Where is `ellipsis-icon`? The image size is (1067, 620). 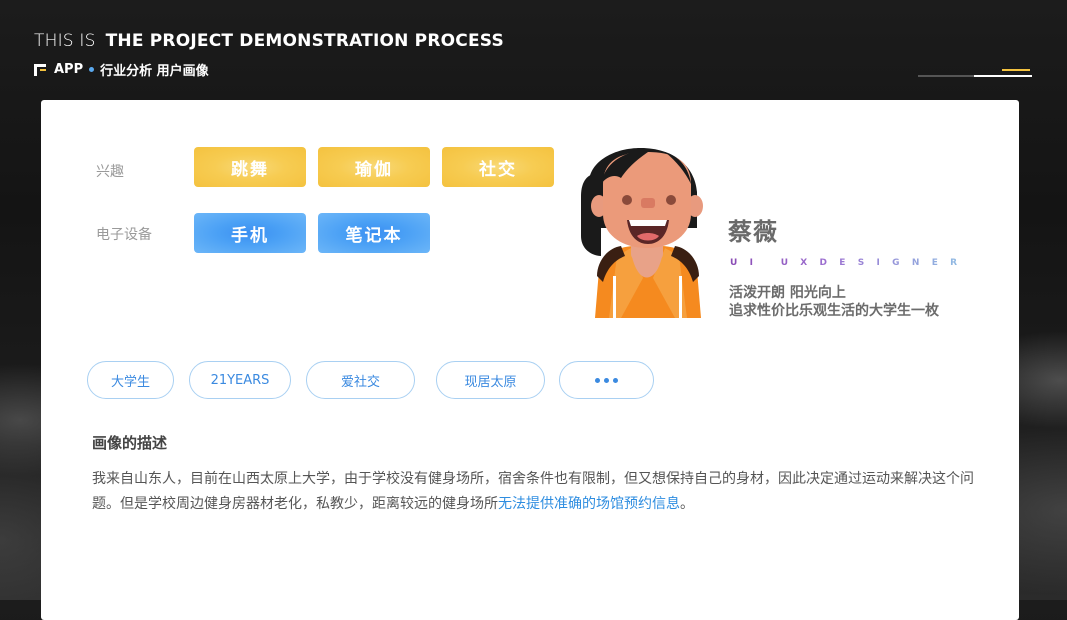 ellipsis-icon is located at coordinates (606, 380).